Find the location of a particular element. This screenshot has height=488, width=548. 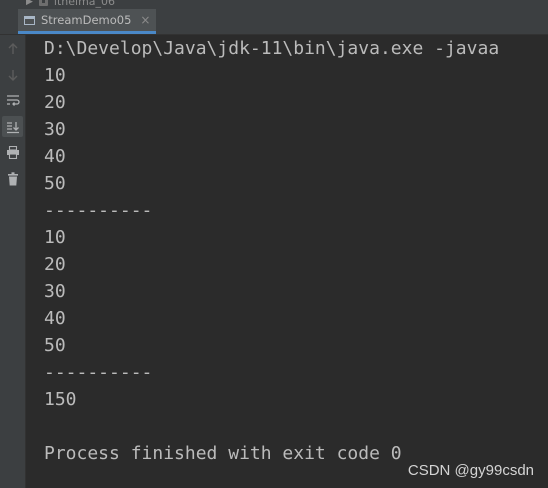

breadcrumb-bar: ▶ itheima_06 is located at coordinates (274, 4).